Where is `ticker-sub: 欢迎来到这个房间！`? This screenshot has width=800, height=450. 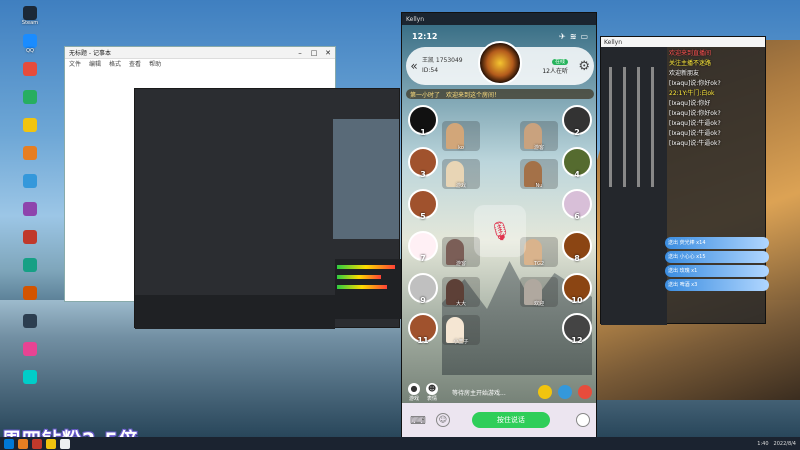 ticker-sub: 欢迎来到这个房间！ is located at coordinates (473, 95).